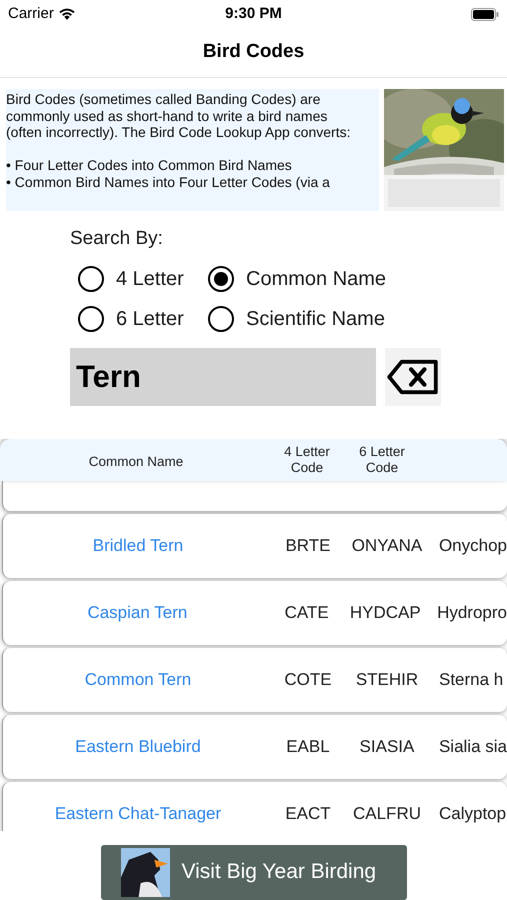 This screenshot has height=900, width=507. What do you see at coordinates (223, 377) in the screenshot?
I see `search-field: Tern` at bounding box center [223, 377].